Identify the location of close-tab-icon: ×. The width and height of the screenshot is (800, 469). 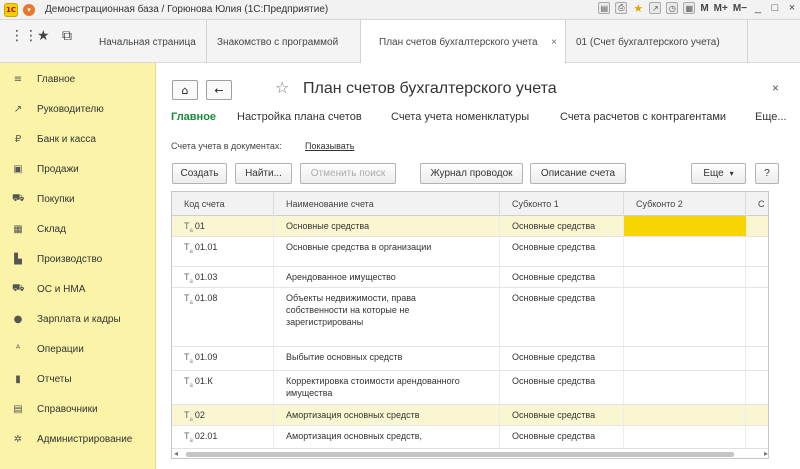
(554, 42).